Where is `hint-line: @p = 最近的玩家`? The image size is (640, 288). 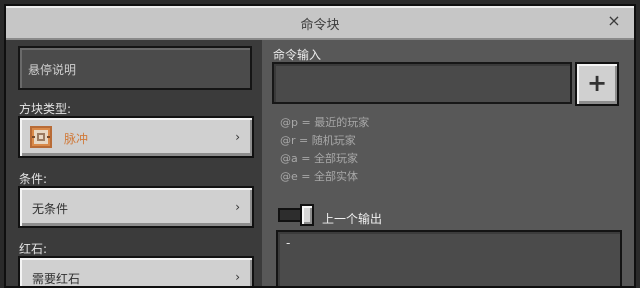 hint-line: @p = 最近的玩家 is located at coordinates (325, 122).